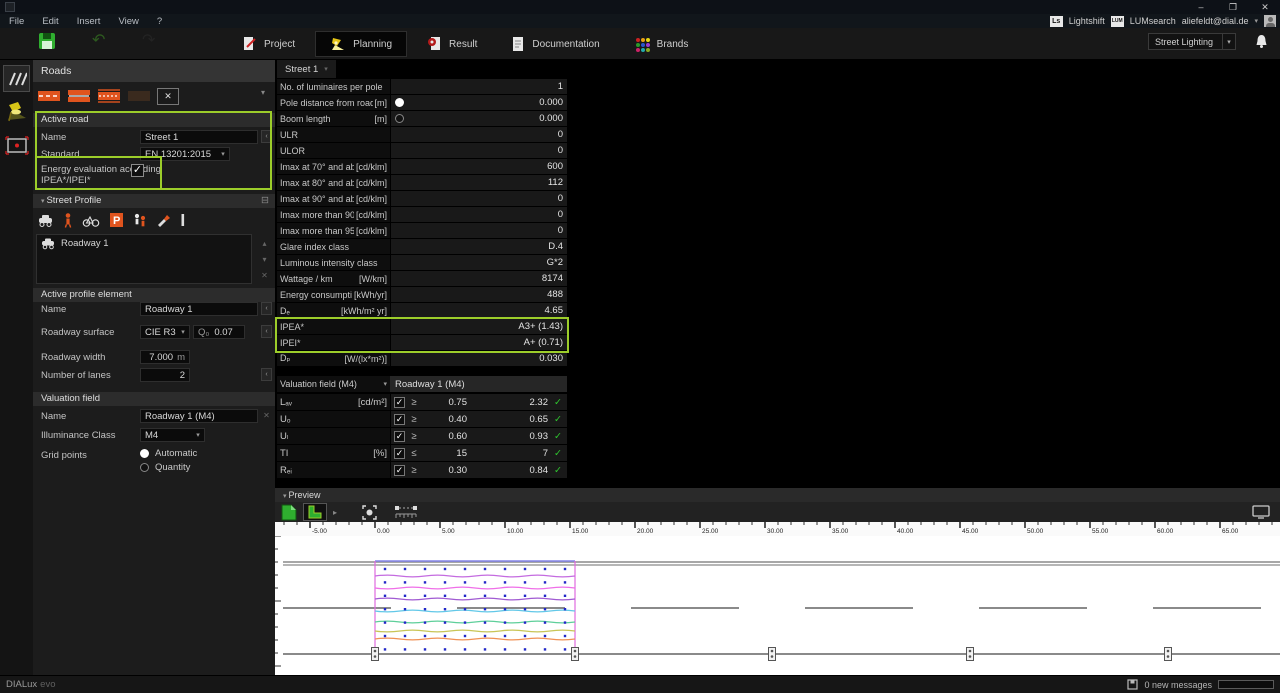 The height and width of the screenshot is (693, 1280). I want to click on luminaires-tool-button, so click(16, 111).